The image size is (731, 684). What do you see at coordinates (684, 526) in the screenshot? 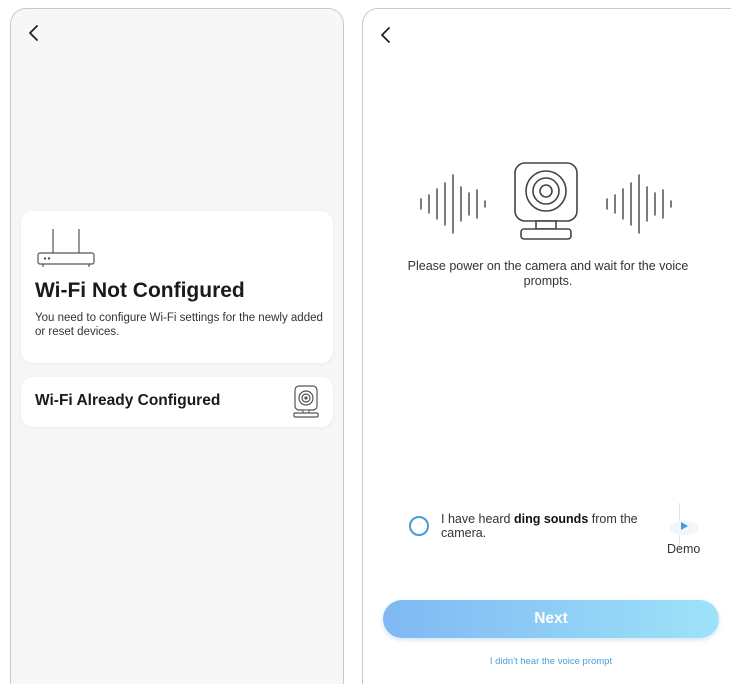
I see `demo-play-icon` at bounding box center [684, 526].